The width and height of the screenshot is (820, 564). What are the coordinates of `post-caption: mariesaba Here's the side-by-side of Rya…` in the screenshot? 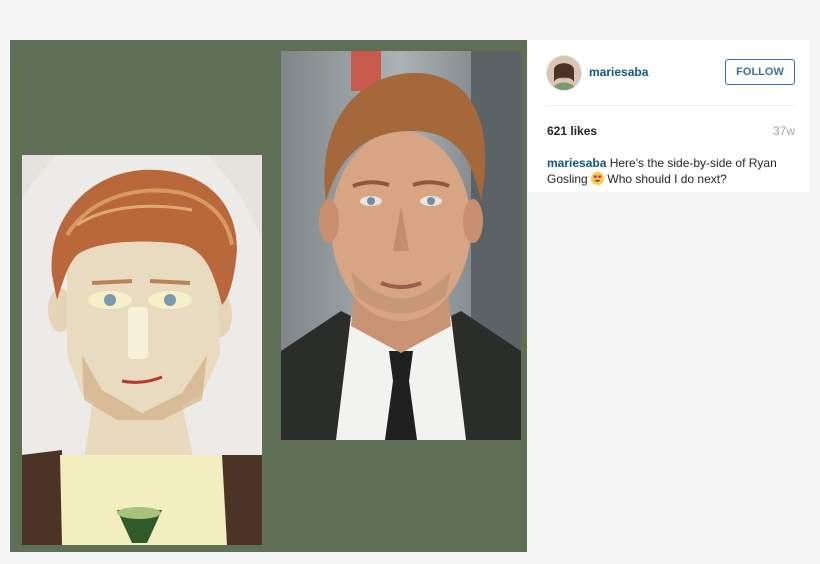 It's located at (672, 171).